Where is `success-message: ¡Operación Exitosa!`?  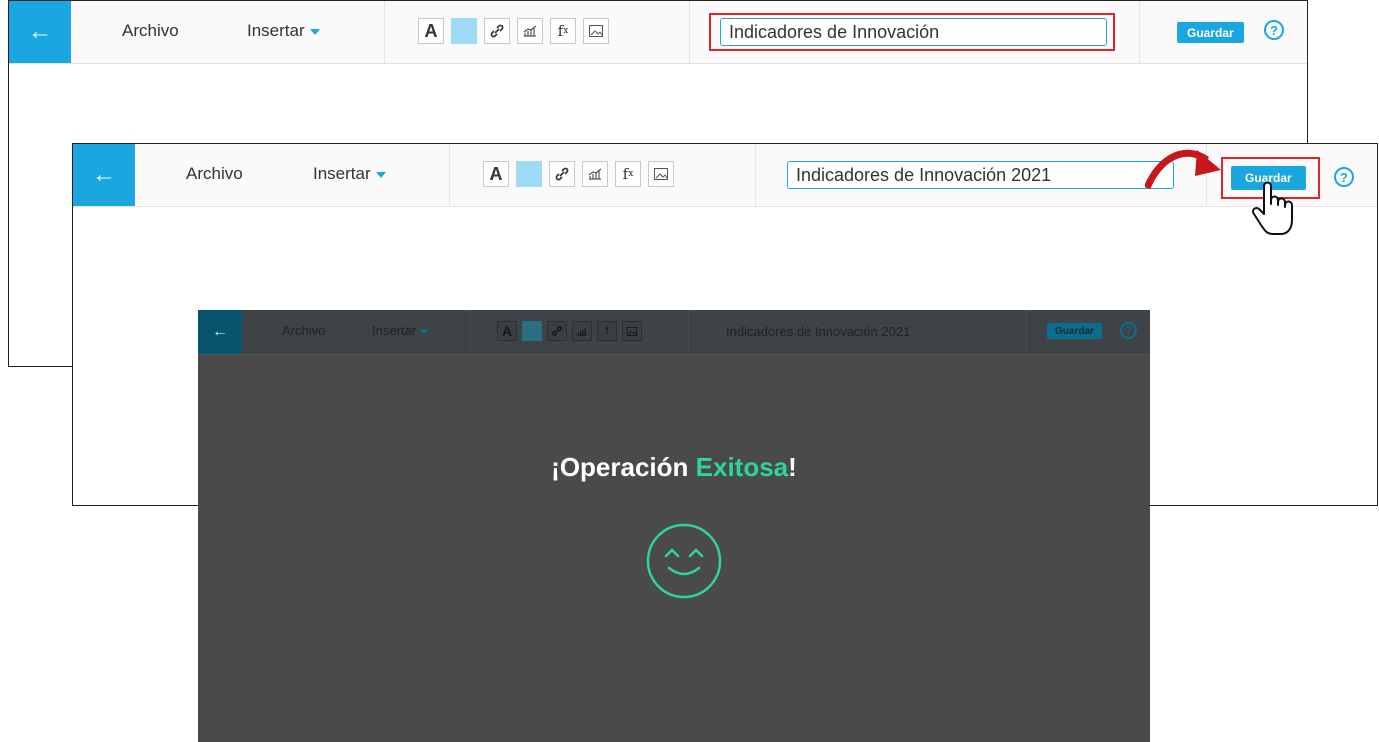 success-message: ¡Operación Exitosa! is located at coordinates (674, 467).